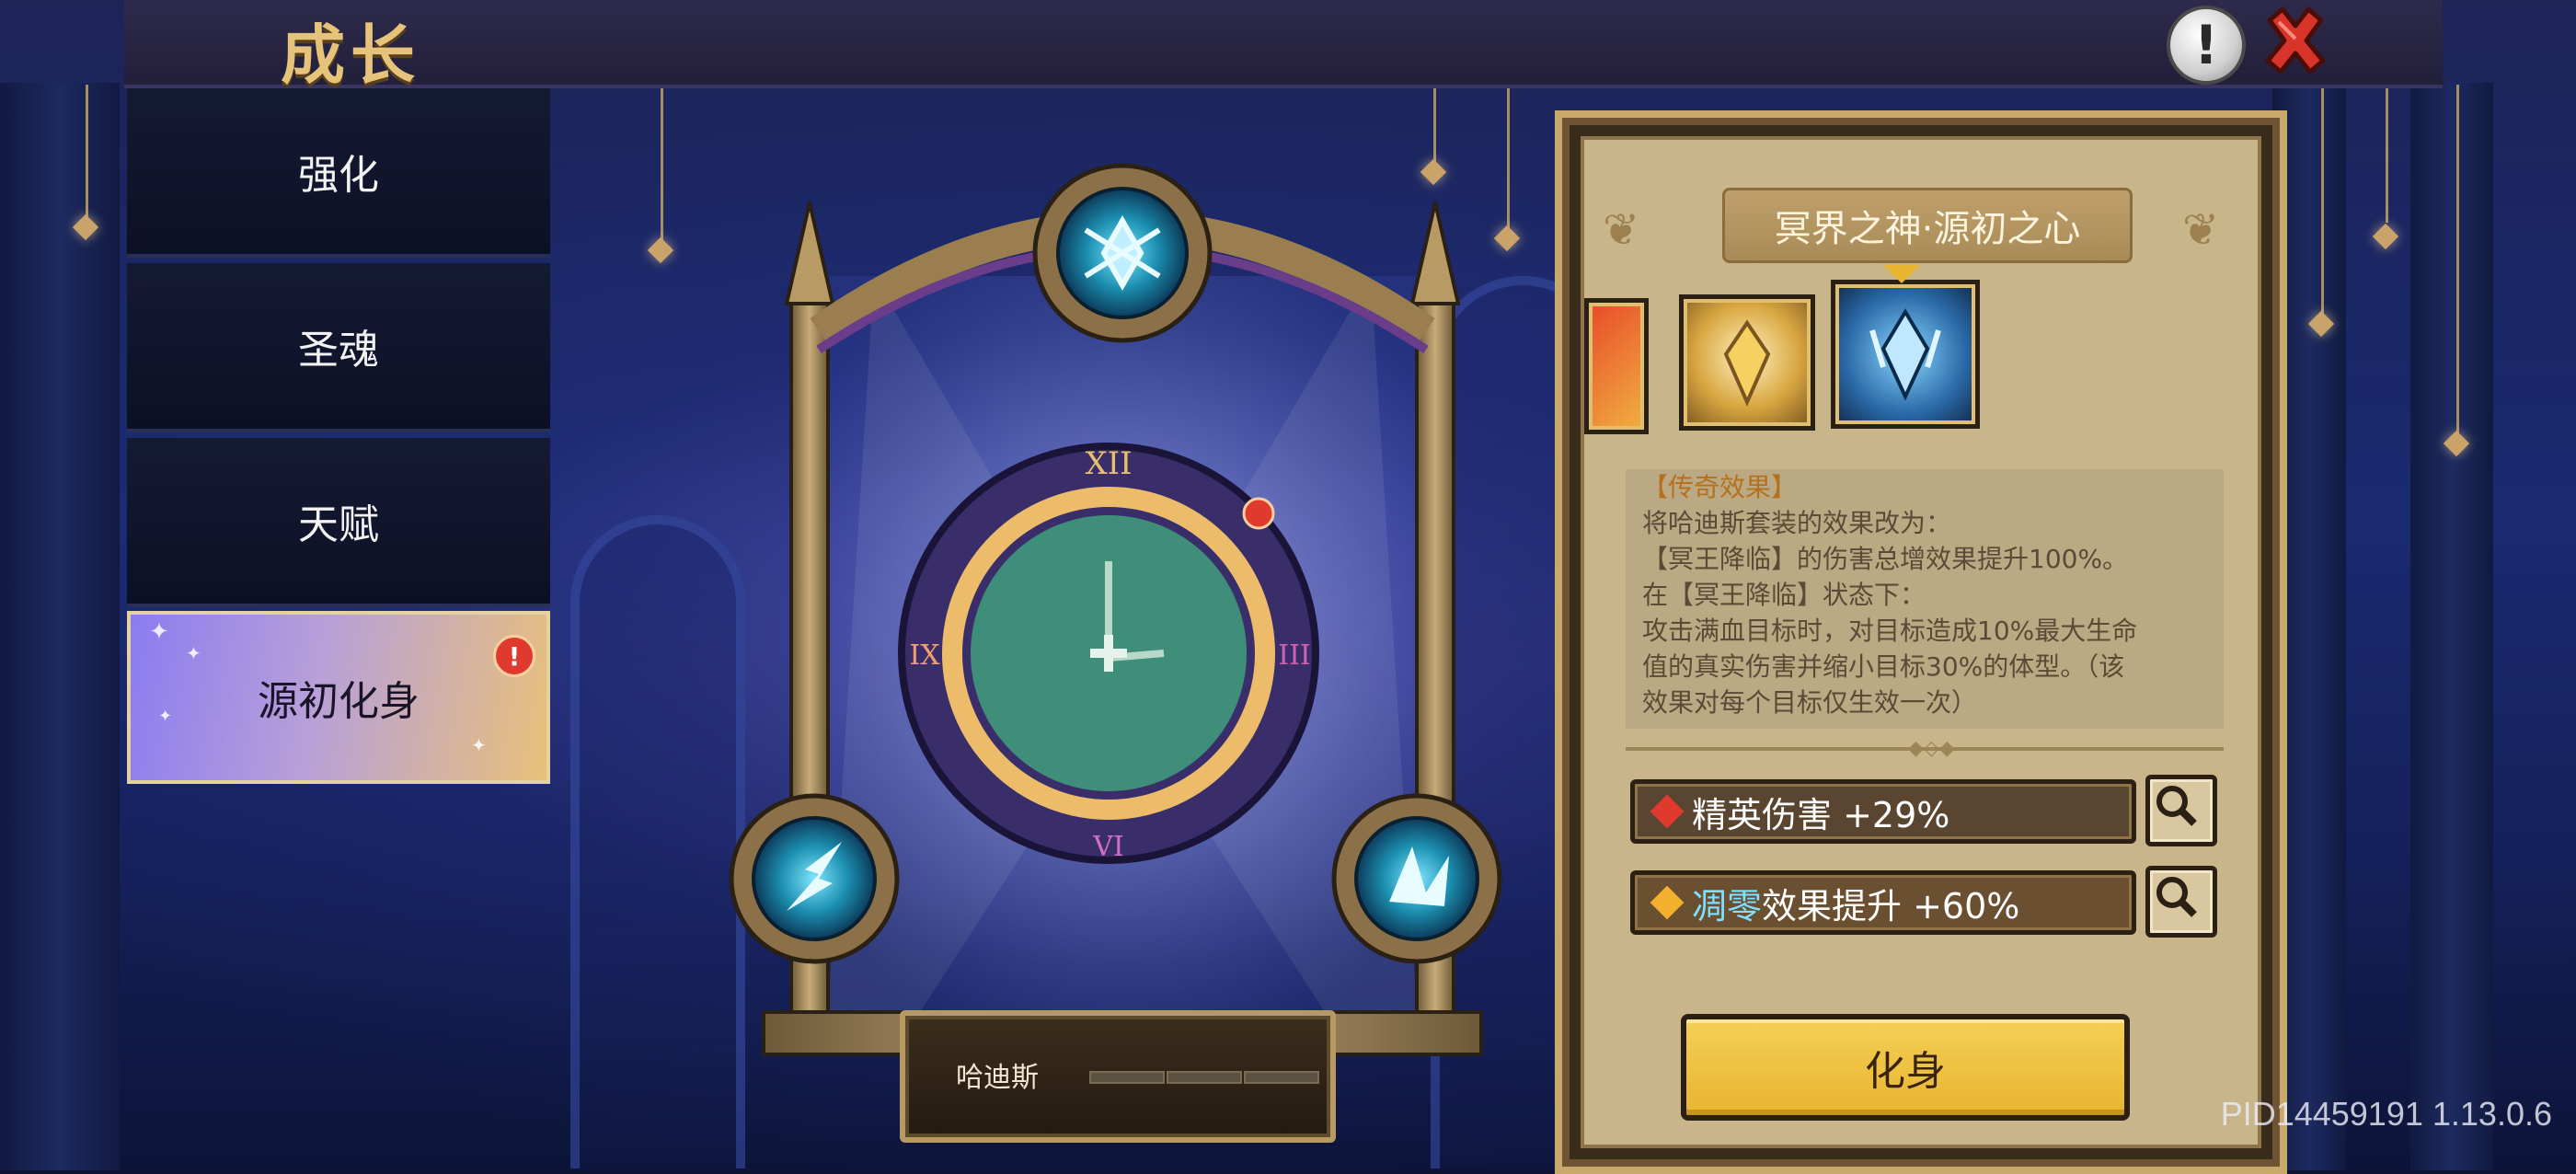 This screenshot has height=1174, width=2576. I want to click on effect-line: 攻击满血目标时，对目标造成10%最大生命, so click(1890, 631).